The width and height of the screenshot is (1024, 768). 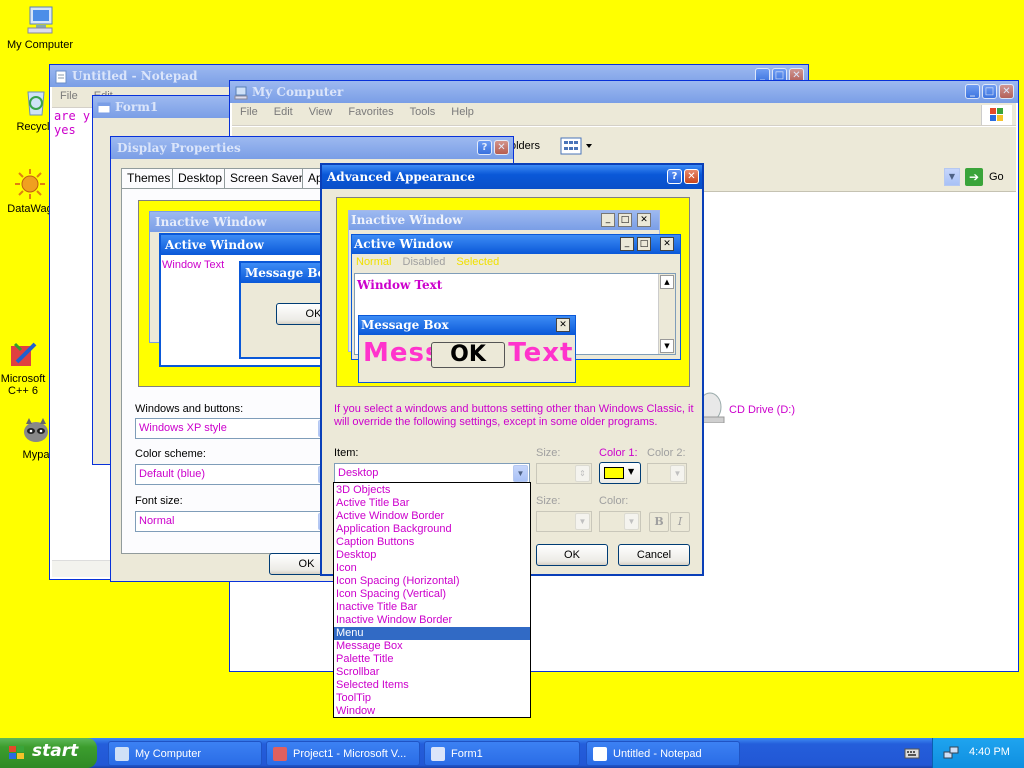 I want to click on tab-desktop: Desktop, so click(x=200, y=178).